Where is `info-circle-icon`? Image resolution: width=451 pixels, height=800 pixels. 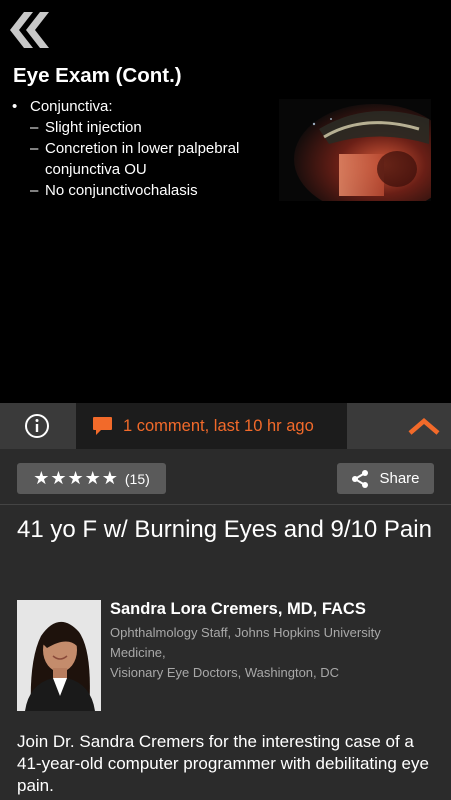
info-circle-icon is located at coordinates (37, 426).